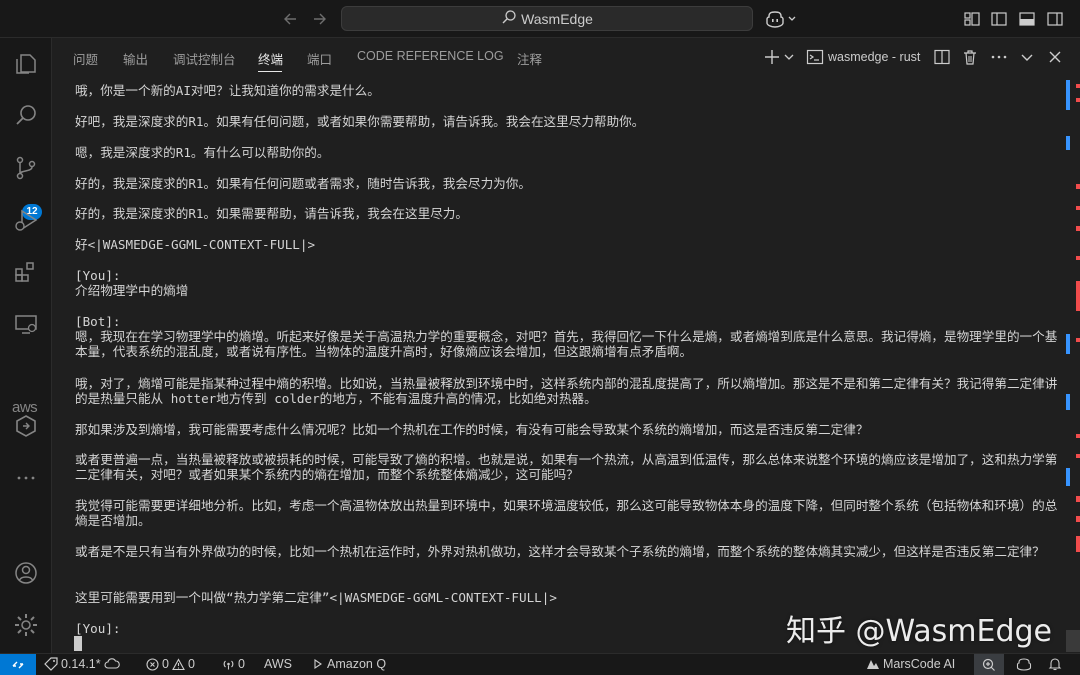 This screenshot has height=675, width=1080. What do you see at coordinates (303, 183) in the screenshot?
I see `terminal-line: 好的，我是深度求的R1。如果有任何问题或者需求，随时告诉我，我会尽力为你。` at bounding box center [303, 183].